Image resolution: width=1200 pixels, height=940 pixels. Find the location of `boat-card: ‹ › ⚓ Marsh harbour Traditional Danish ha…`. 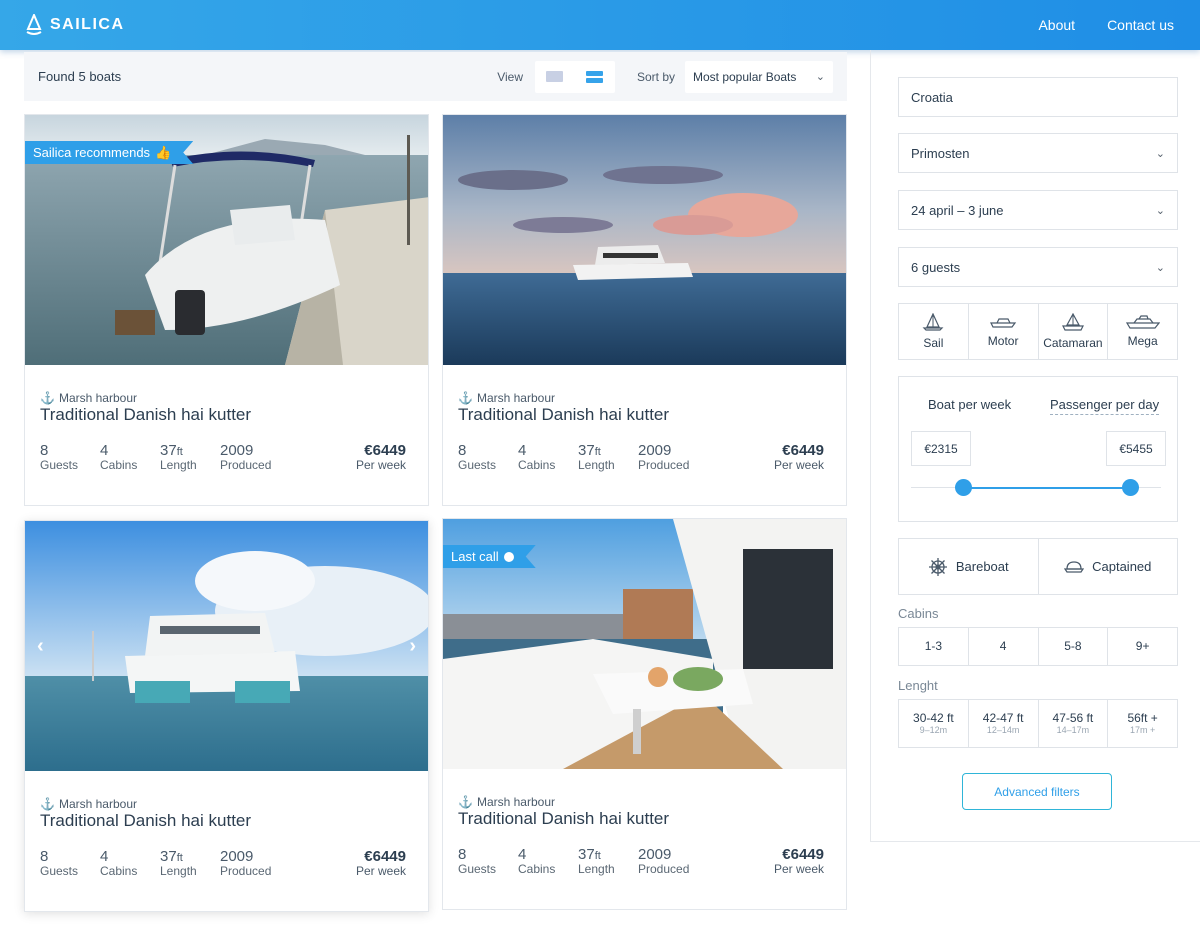

boat-card: ‹ › ⚓ Marsh harbour Traditional Danish ha… is located at coordinates (226, 716).